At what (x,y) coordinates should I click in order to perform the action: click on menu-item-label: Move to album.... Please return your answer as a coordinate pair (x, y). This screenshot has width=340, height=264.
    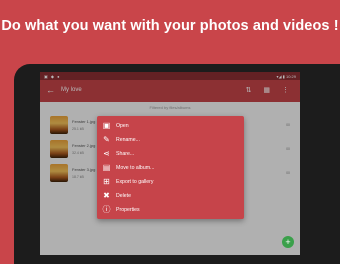
    Looking at the image, I should click on (135, 168).